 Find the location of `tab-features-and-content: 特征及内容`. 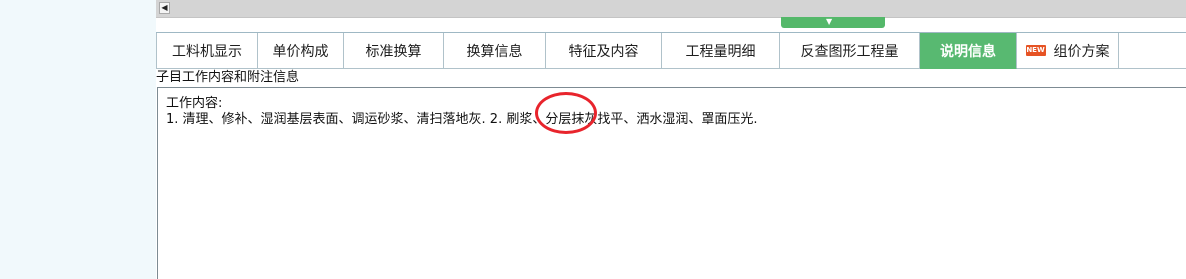

tab-features-and-content: 特征及内容 is located at coordinates (604, 51).